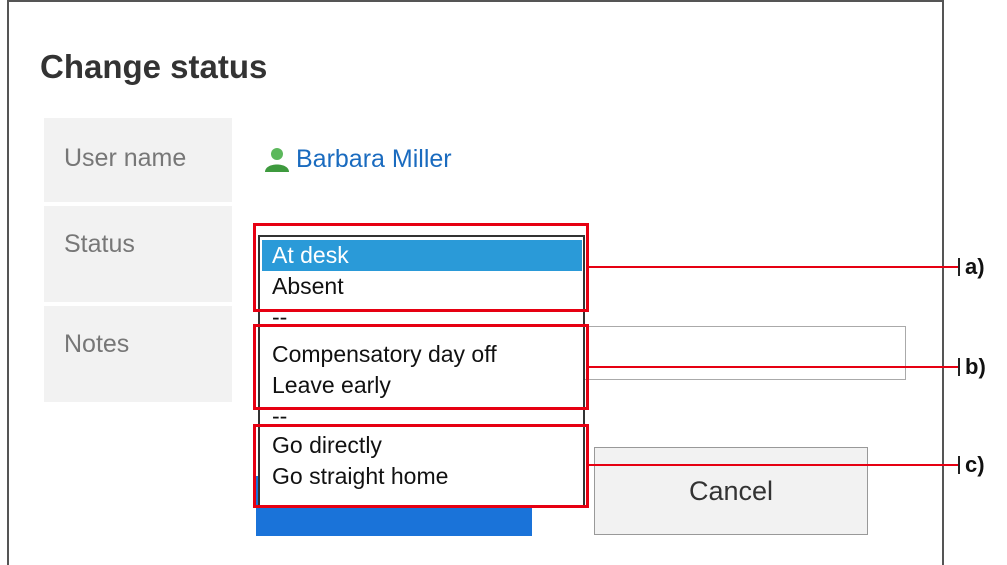 This screenshot has height=565, width=1007. What do you see at coordinates (422, 385) in the screenshot?
I see `status-option-leave-early: Leave early` at bounding box center [422, 385].